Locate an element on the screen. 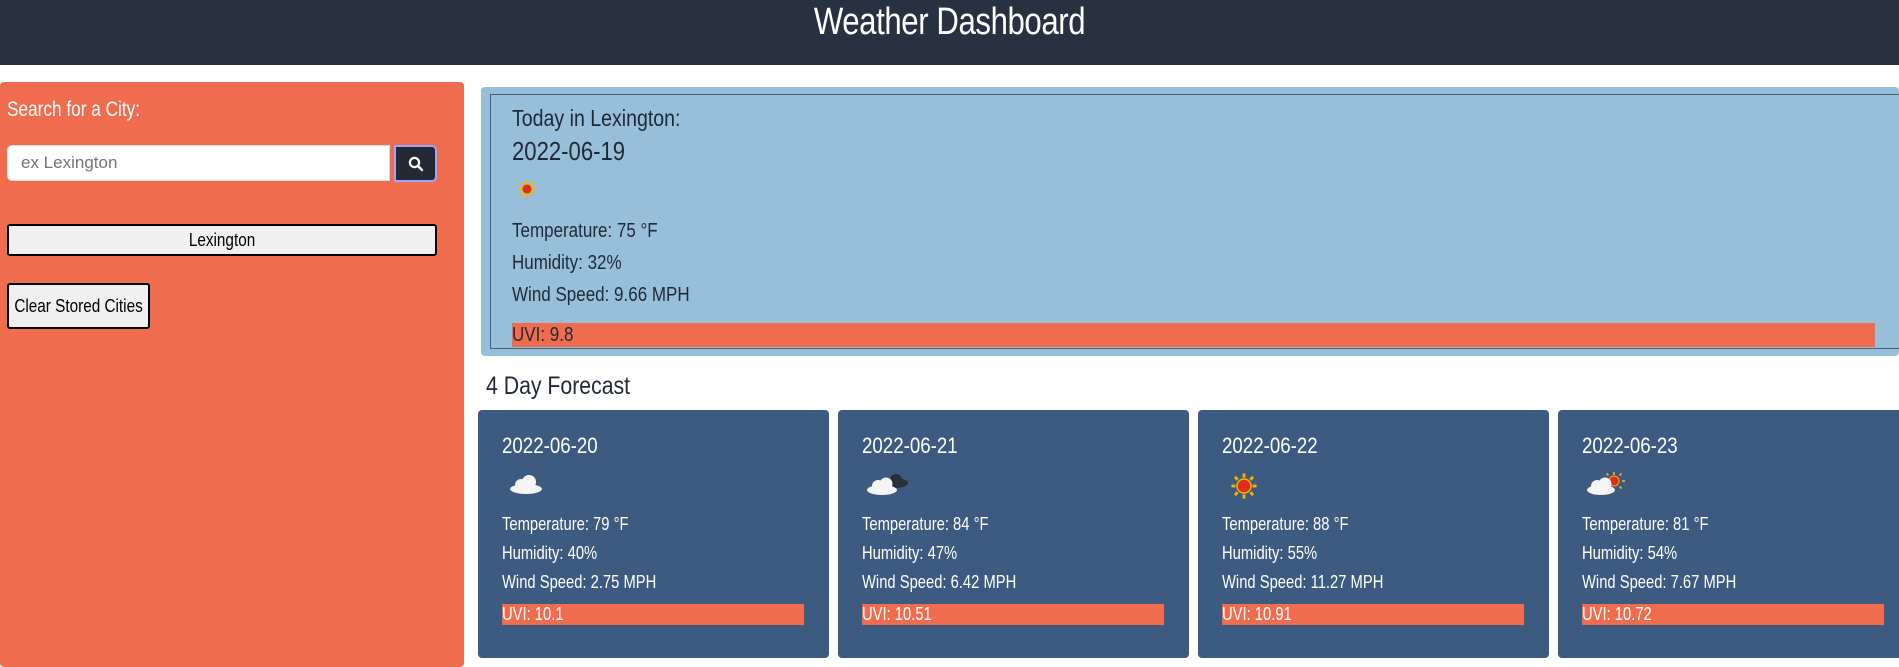  clear-cities-label: Clear Stored Cities is located at coordinates (78, 305).